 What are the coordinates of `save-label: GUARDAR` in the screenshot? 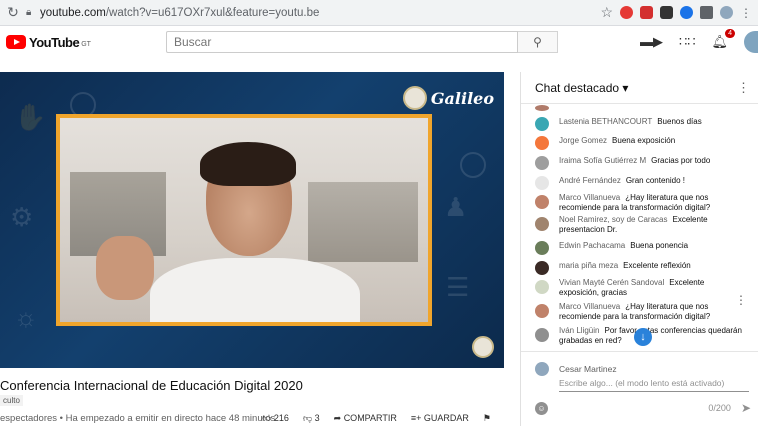 It's located at (446, 418).